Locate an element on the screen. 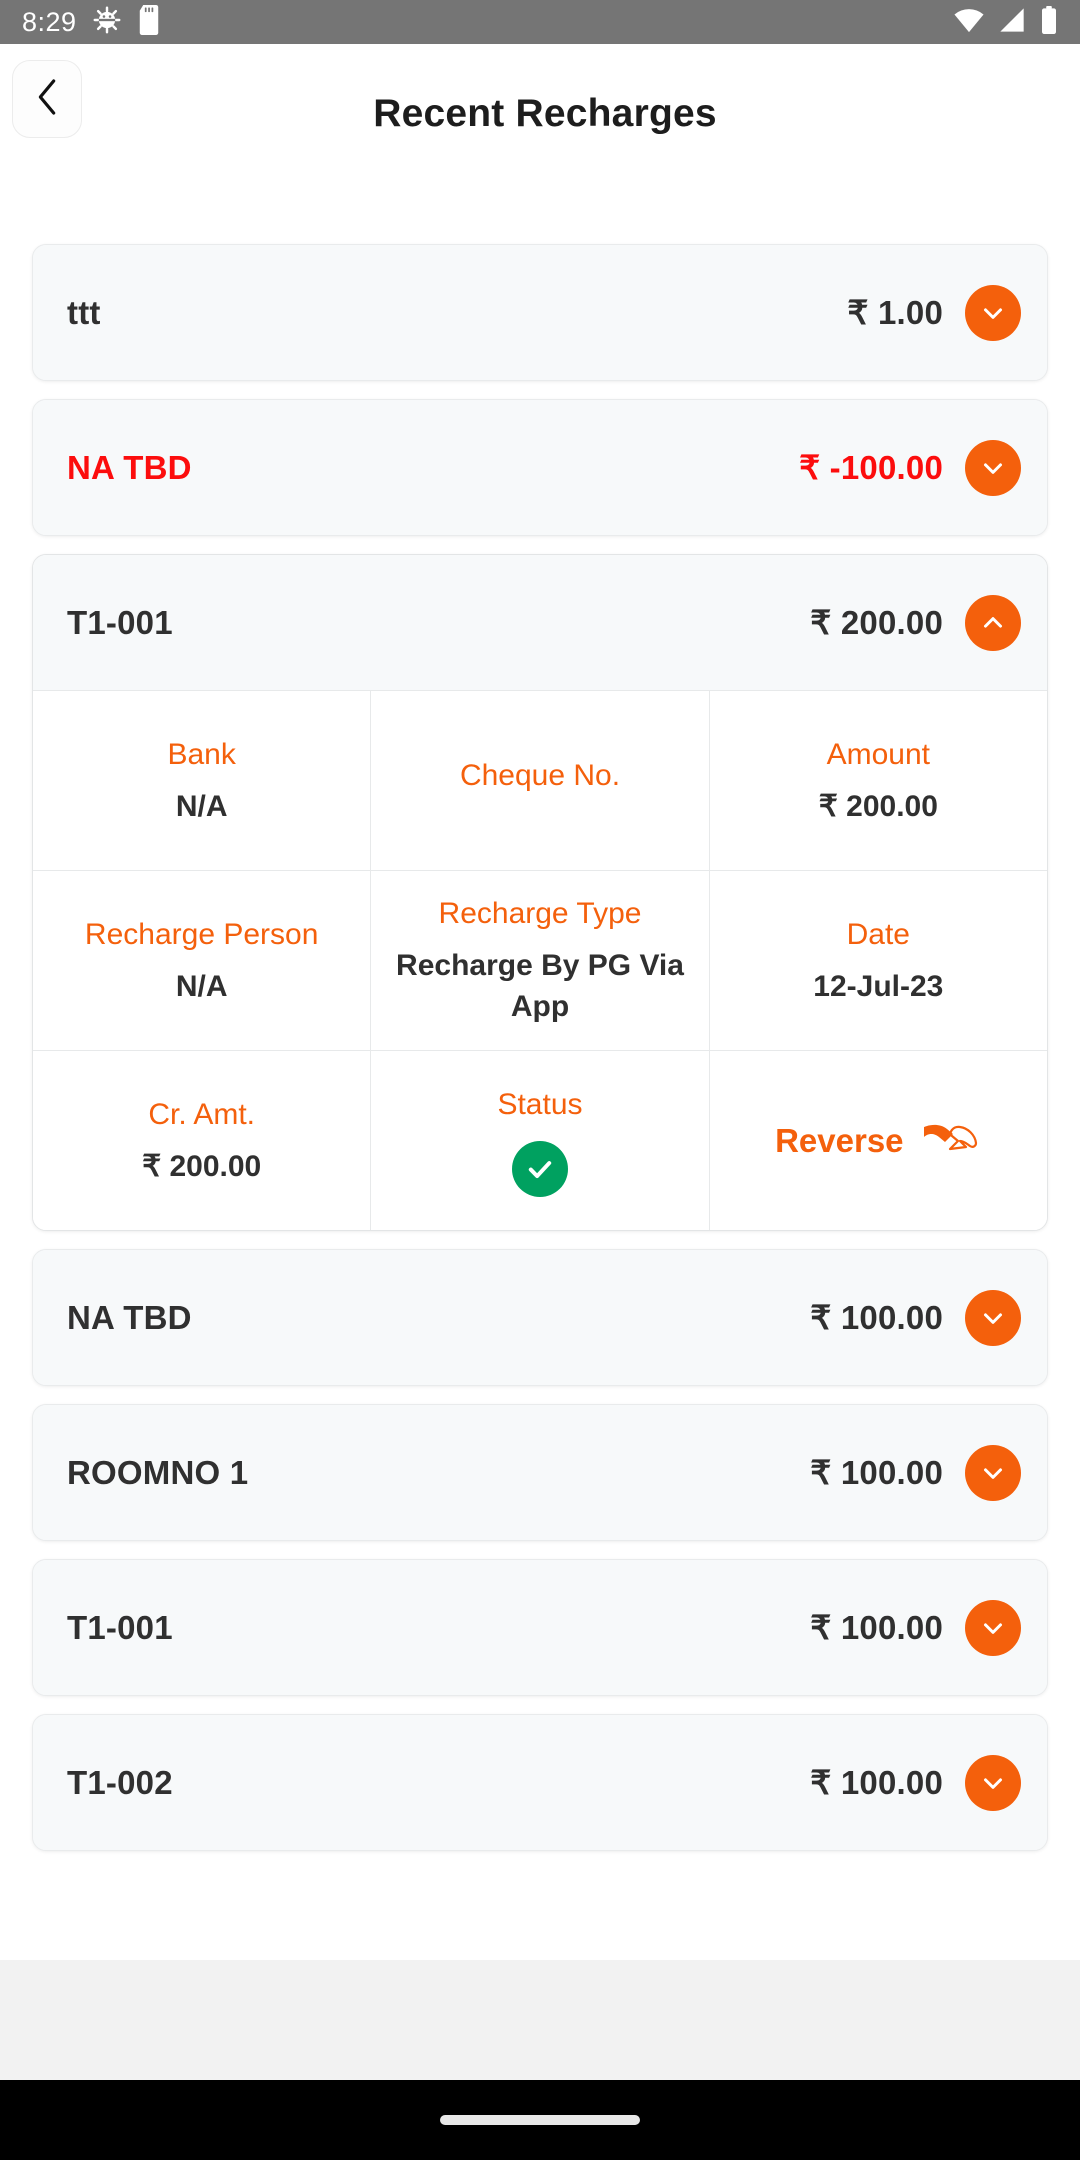  detail-cell-recharge-person: Recharge Person N/A is located at coordinates (201, 960).